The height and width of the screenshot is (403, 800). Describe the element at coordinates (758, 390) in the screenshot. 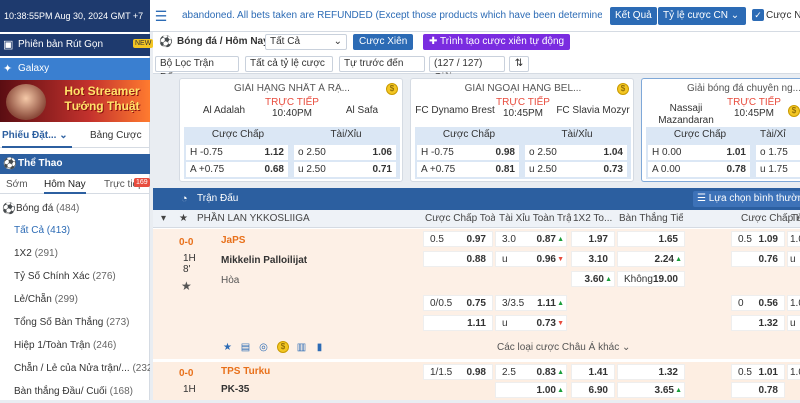

I see `odds-cell: 0.78` at that location.